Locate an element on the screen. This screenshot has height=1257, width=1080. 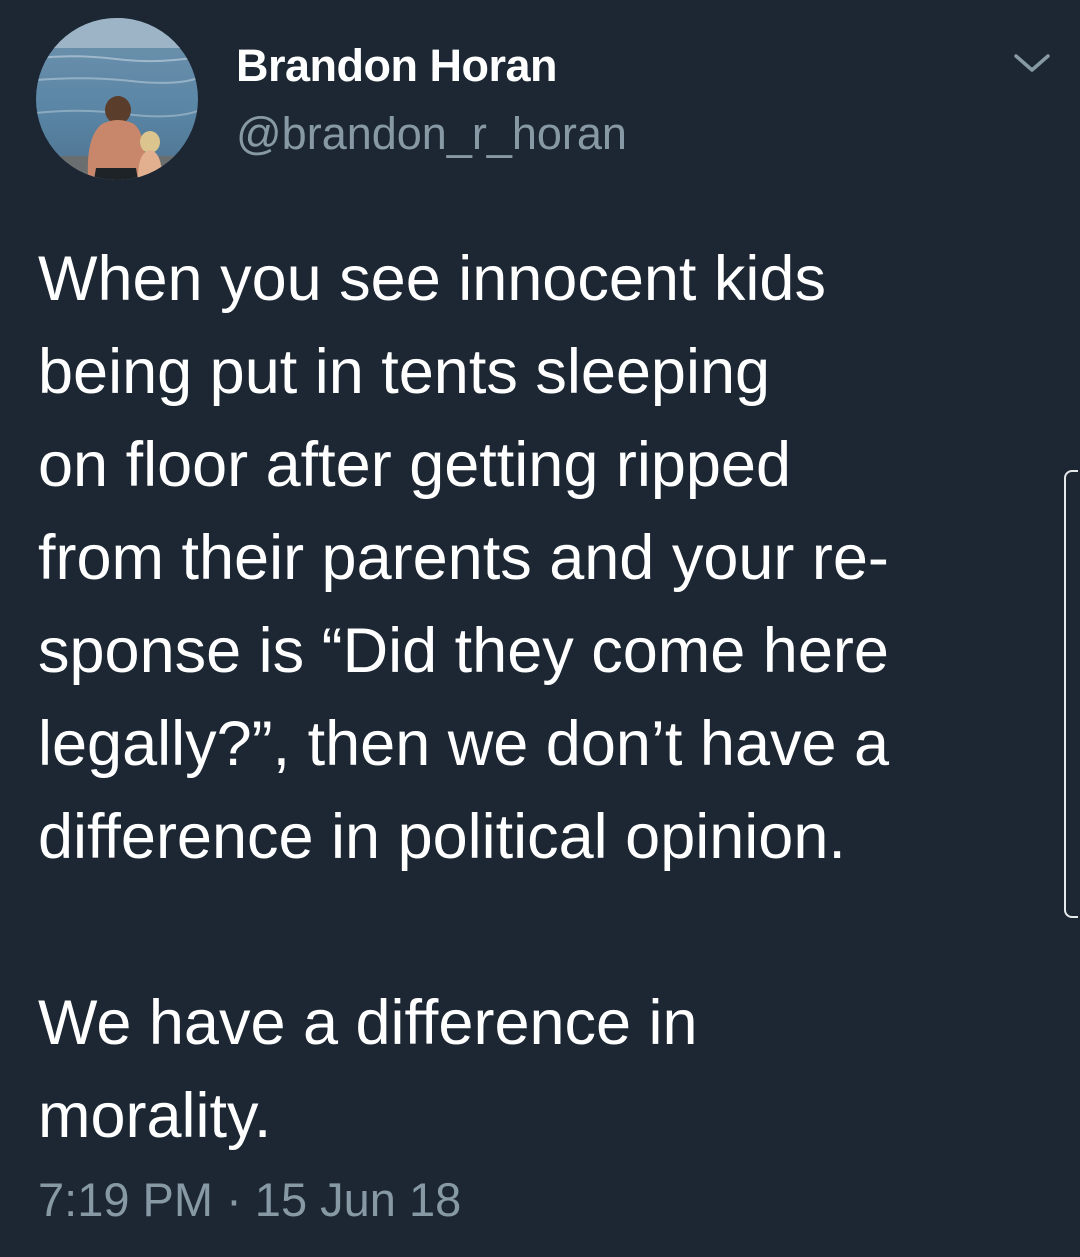
avatar-photo-beach is located at coordinates (117, 99).